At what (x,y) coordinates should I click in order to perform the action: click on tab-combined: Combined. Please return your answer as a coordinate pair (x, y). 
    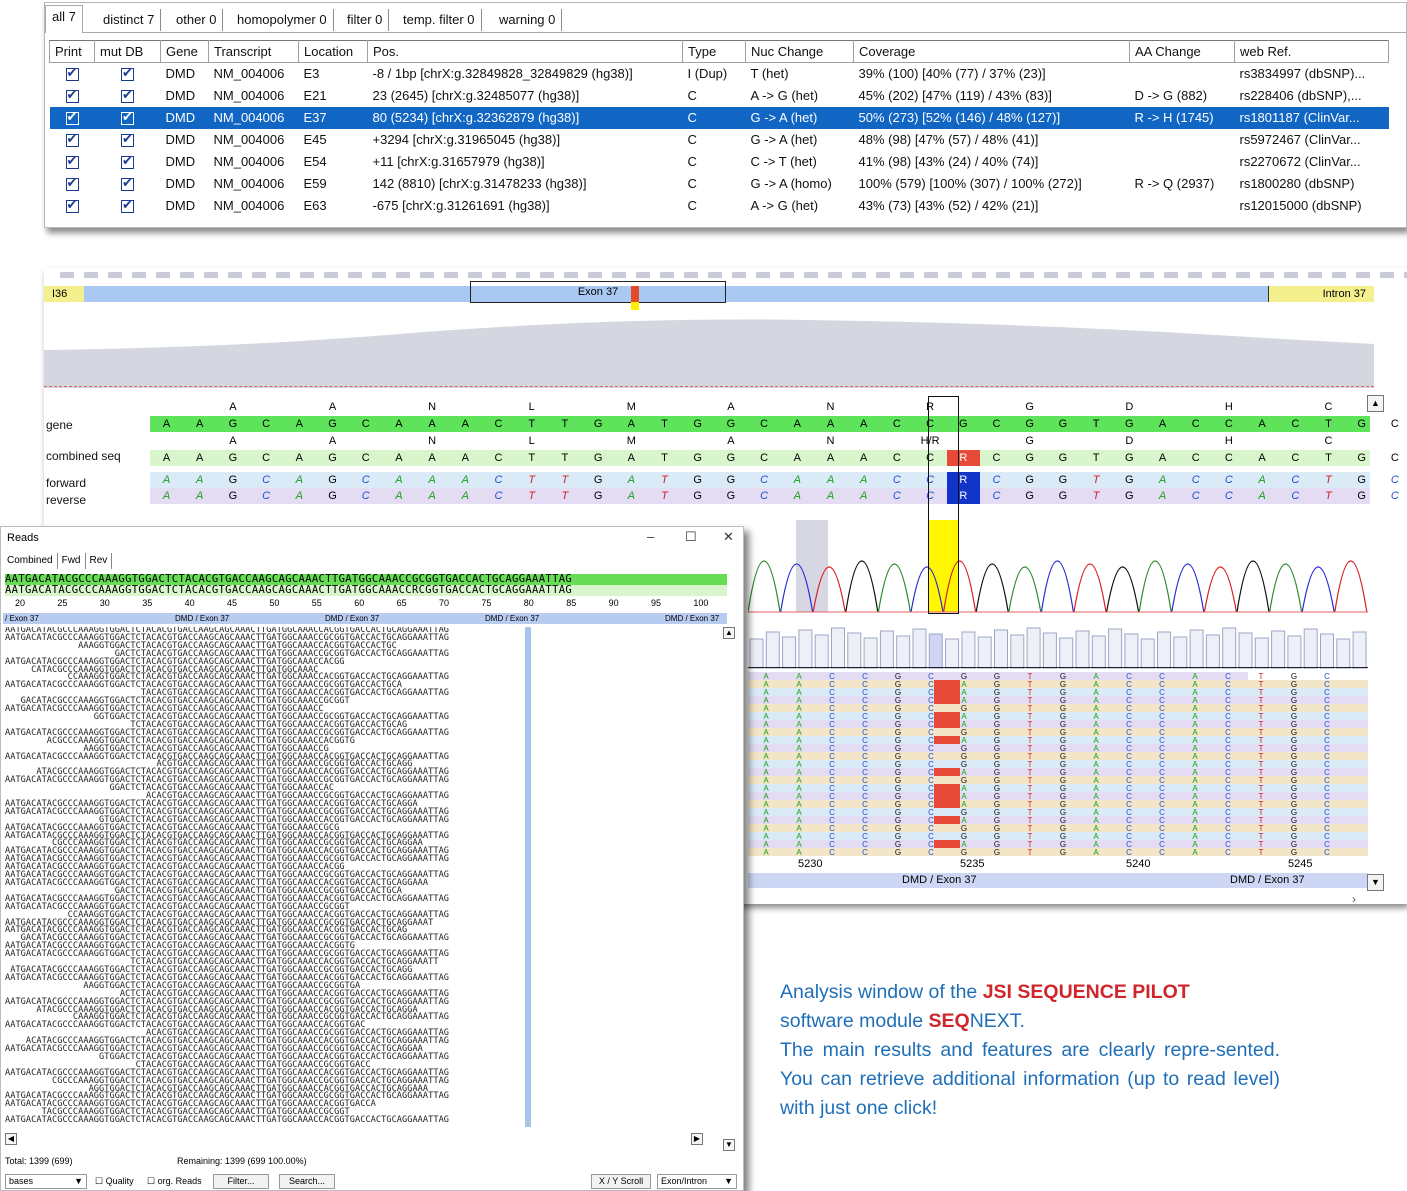
    Looking at the image, I should click on (30, 561).